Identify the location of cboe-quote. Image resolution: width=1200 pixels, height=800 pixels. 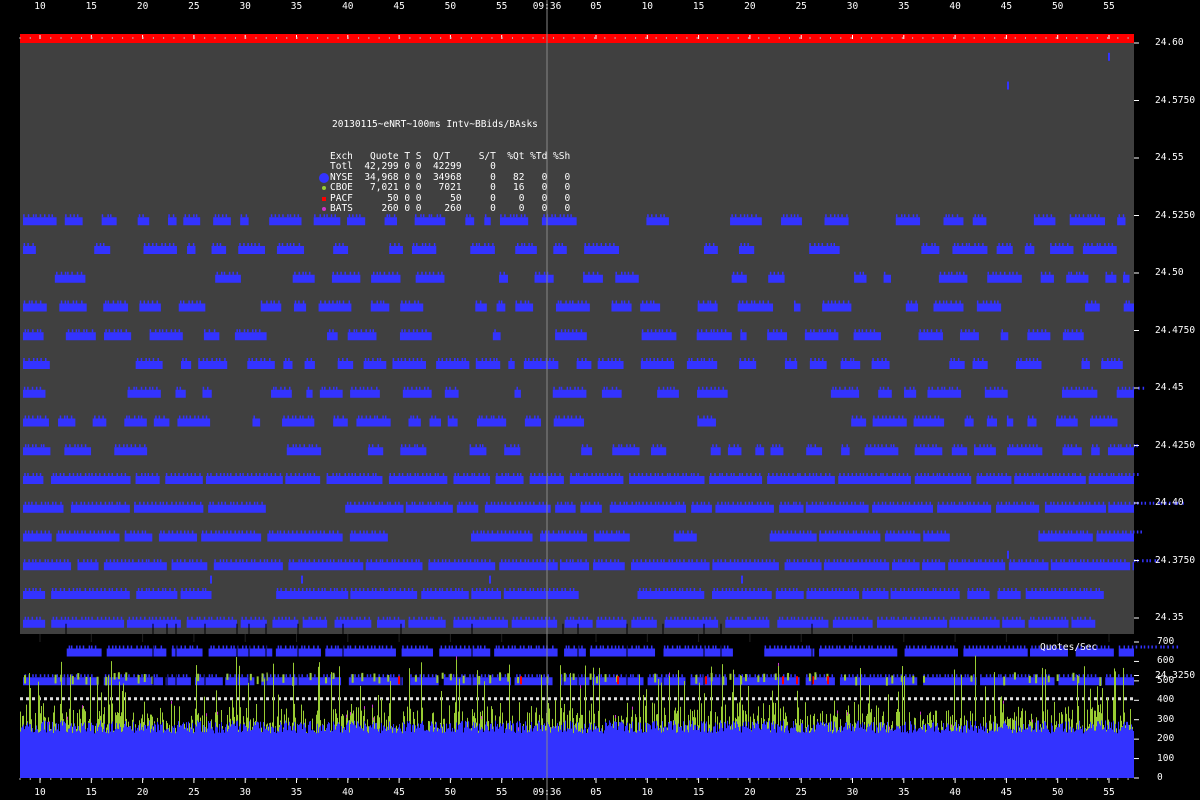
(144, 678).